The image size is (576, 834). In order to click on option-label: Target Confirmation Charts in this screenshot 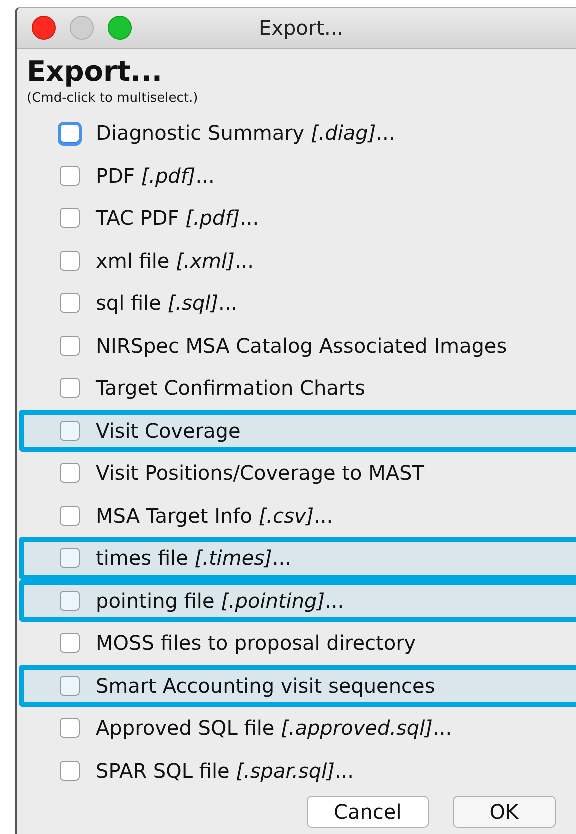, I will do `click(231, 388)`.